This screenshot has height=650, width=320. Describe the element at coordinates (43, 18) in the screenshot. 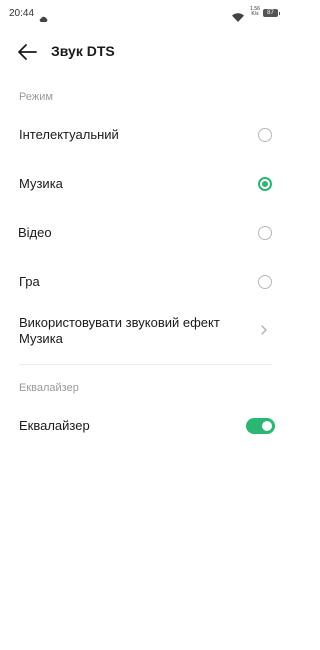

I see `cloud-icon` at that location.